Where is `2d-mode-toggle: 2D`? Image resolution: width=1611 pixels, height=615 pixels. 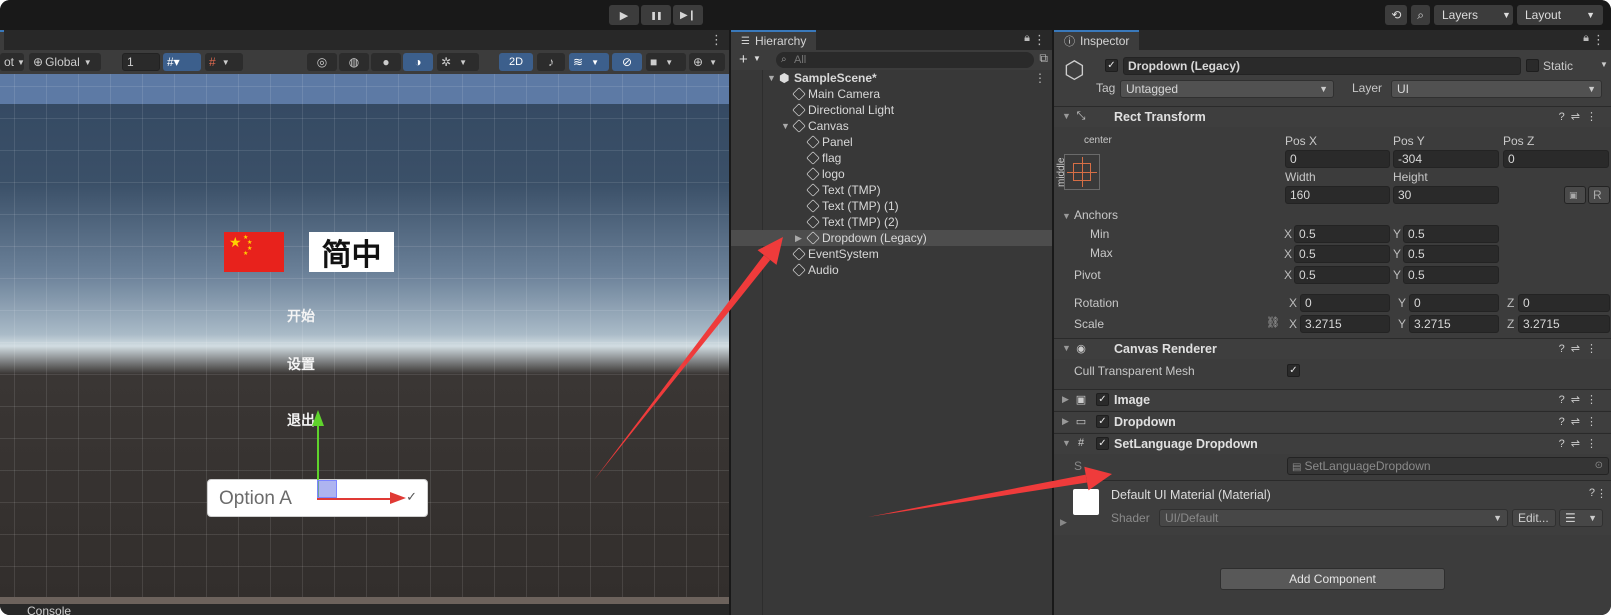 2d-mode-toggle: 2D is located at coordinates (516, 62).